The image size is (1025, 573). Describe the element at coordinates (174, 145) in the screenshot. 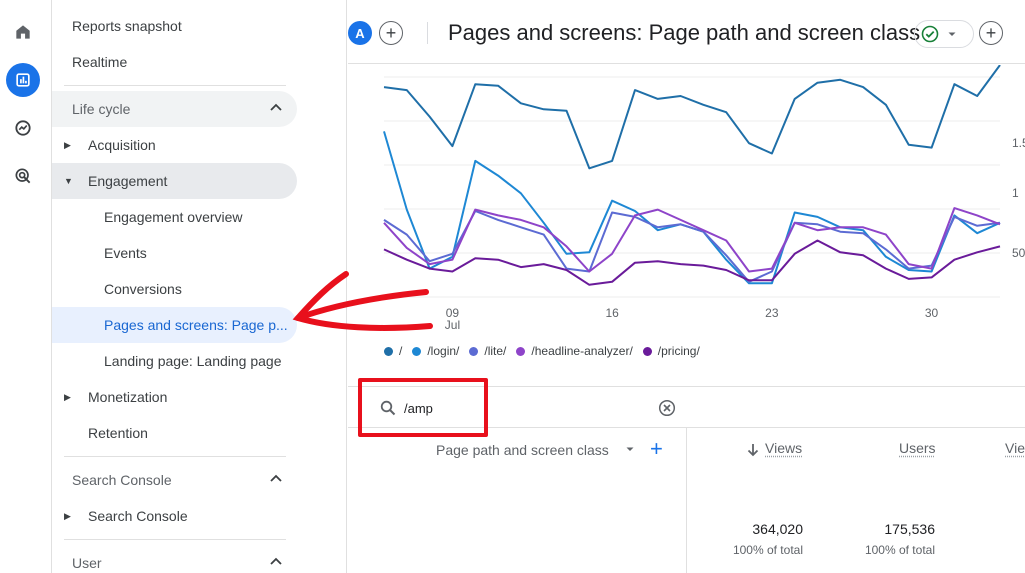

I see `nav-acquisition: ▶ Acquisition` at that location.